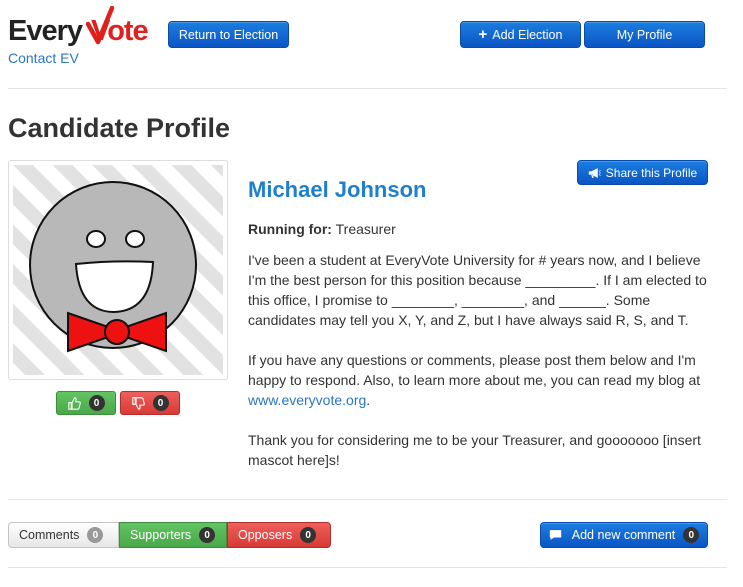 Image resolution: width=743 pixels, height=587 pixels. Describe the element at coordinates (74, 403) in the screenshot. I see `thumbs-up-icon` at that location.